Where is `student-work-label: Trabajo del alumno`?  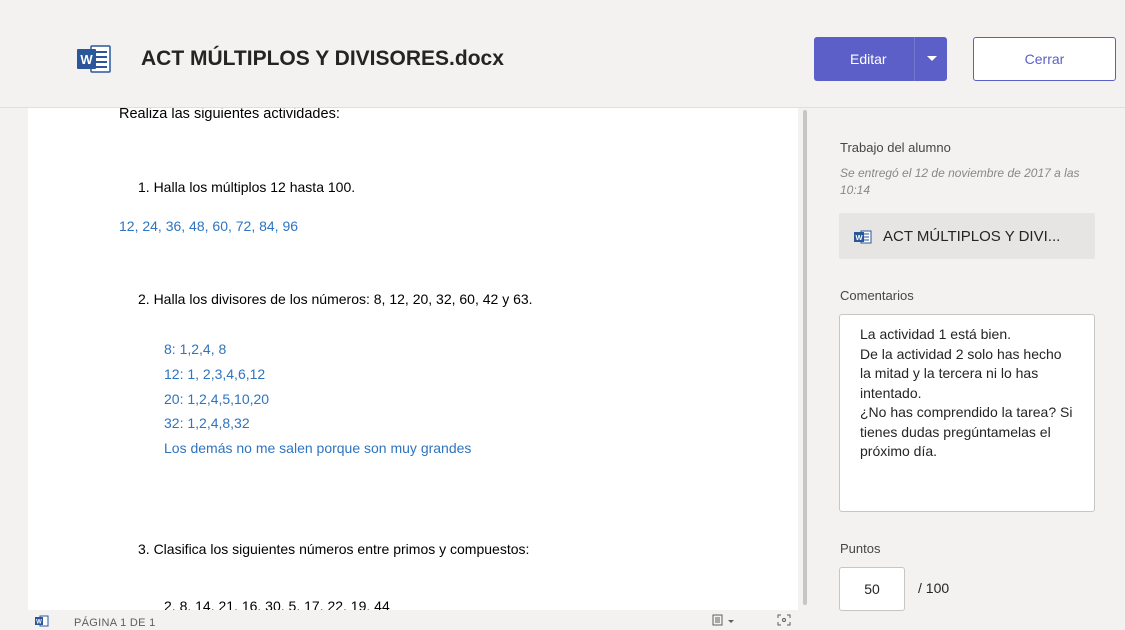
student-work-label: Trabajo del alumno is located at coordinates (895, 147).